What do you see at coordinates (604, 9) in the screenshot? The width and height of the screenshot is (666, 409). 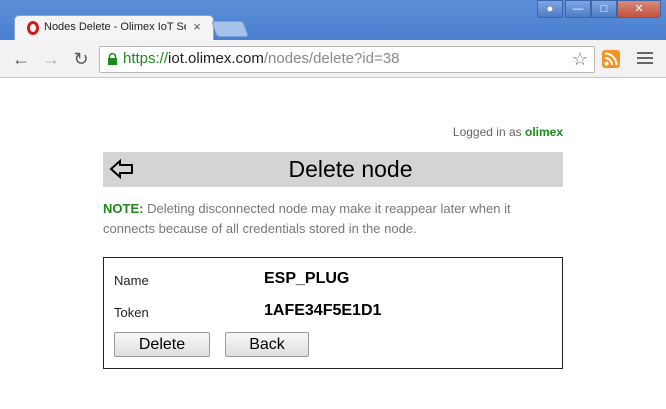 I see `maximize-icon: □` at bounding box center [604, 9].